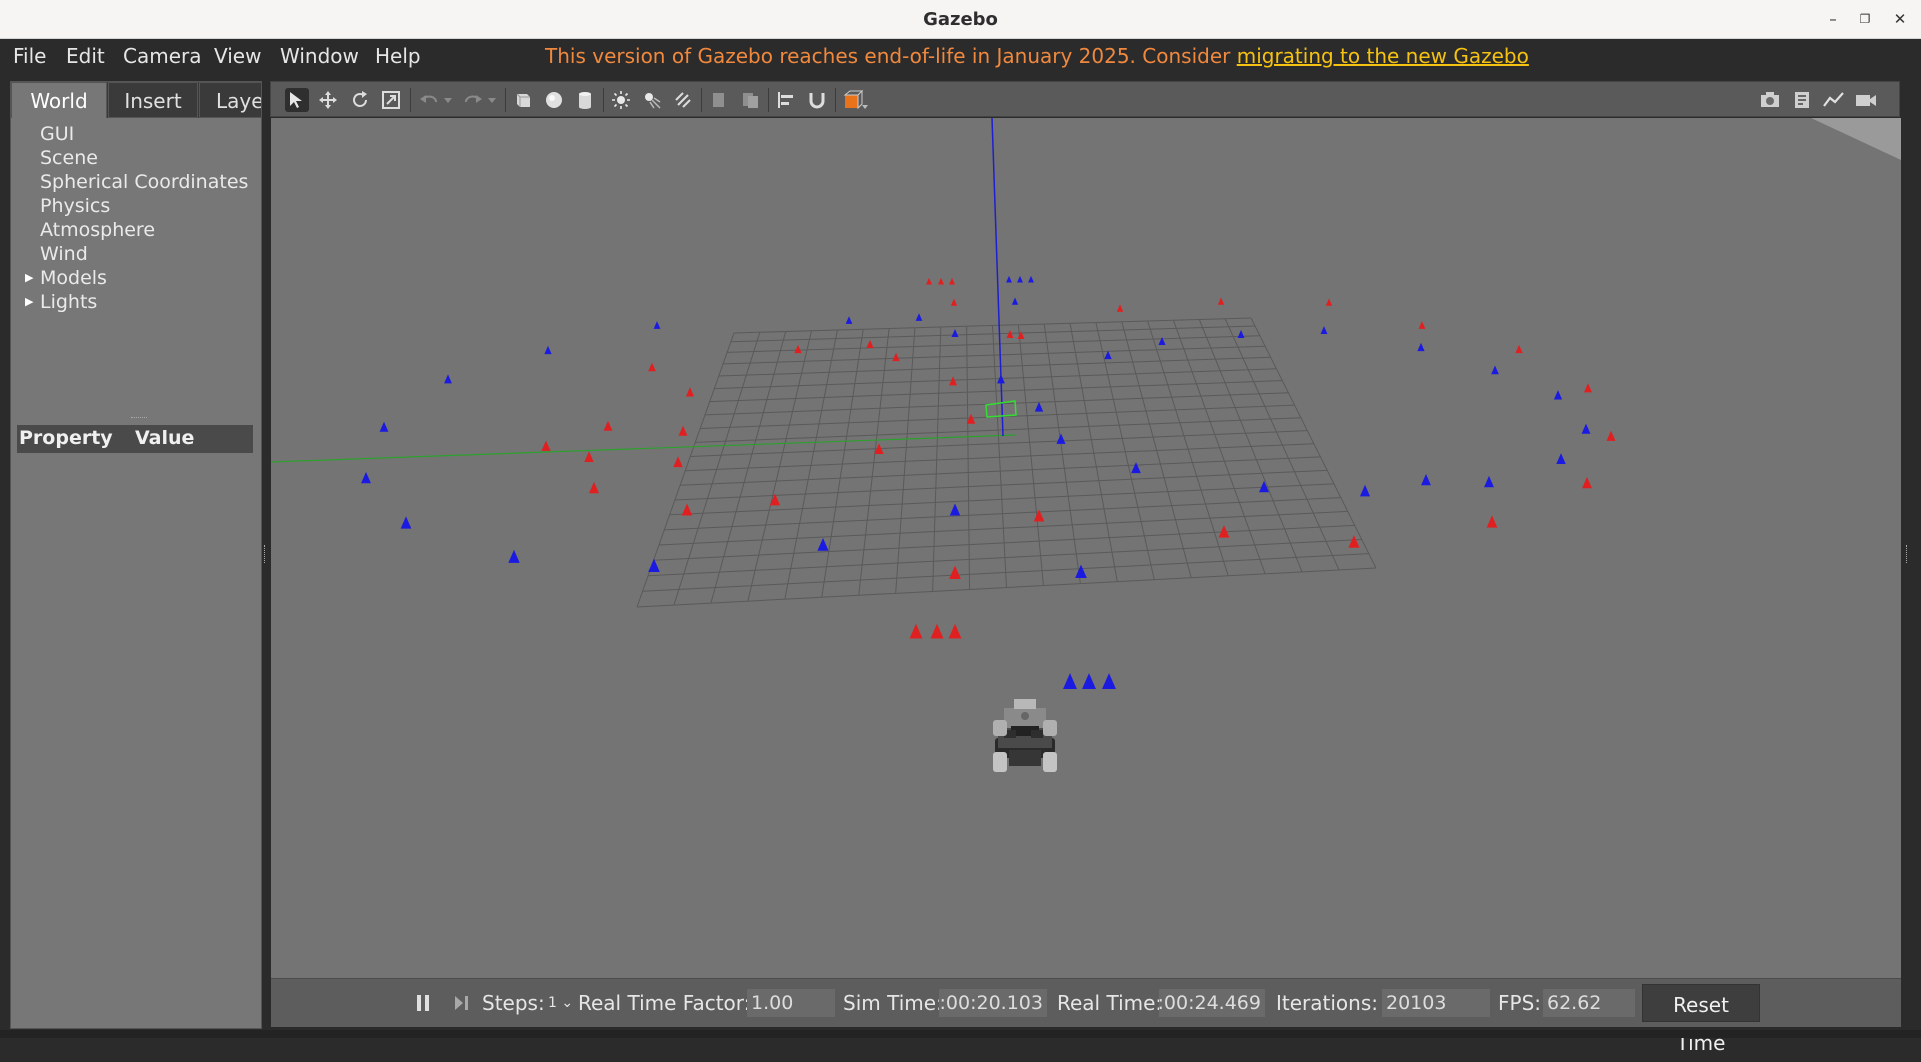  Describe the element at coordinates (297, 100) in the screenshot. I see `select-arrow-icon` at that location.